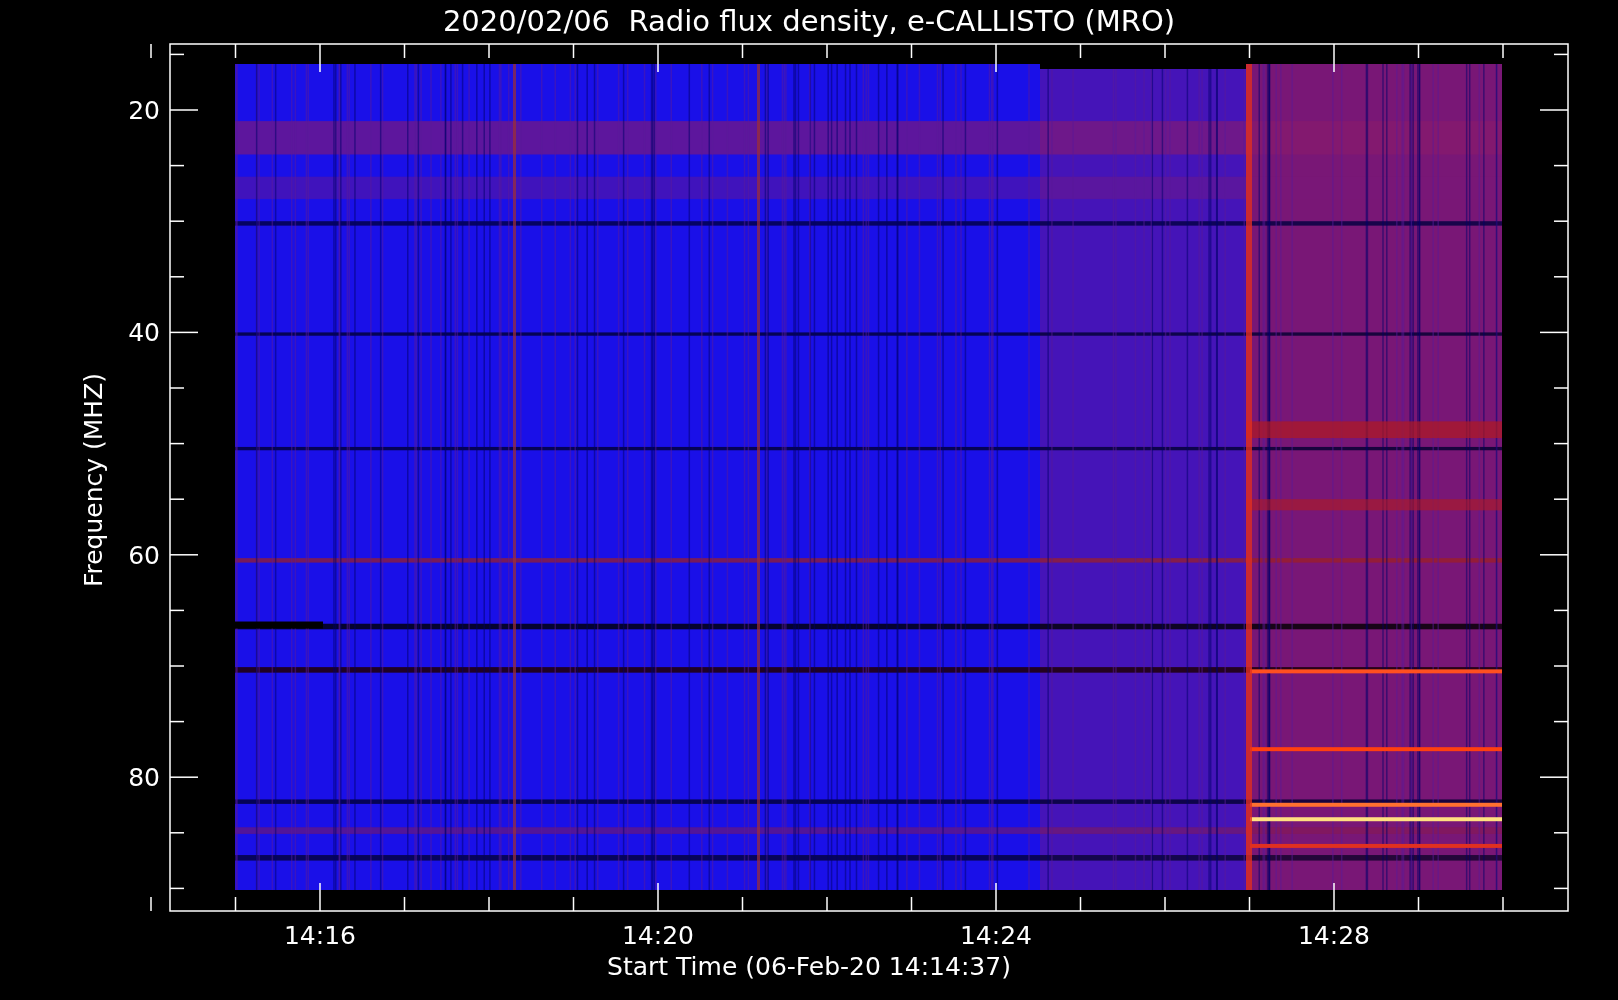  Describe the element at coordinates (809, 21) in the screenshot. I see `chart-title: 2020/02/06 Radio flux density, e-CALLISTO (MRO)` at that location.